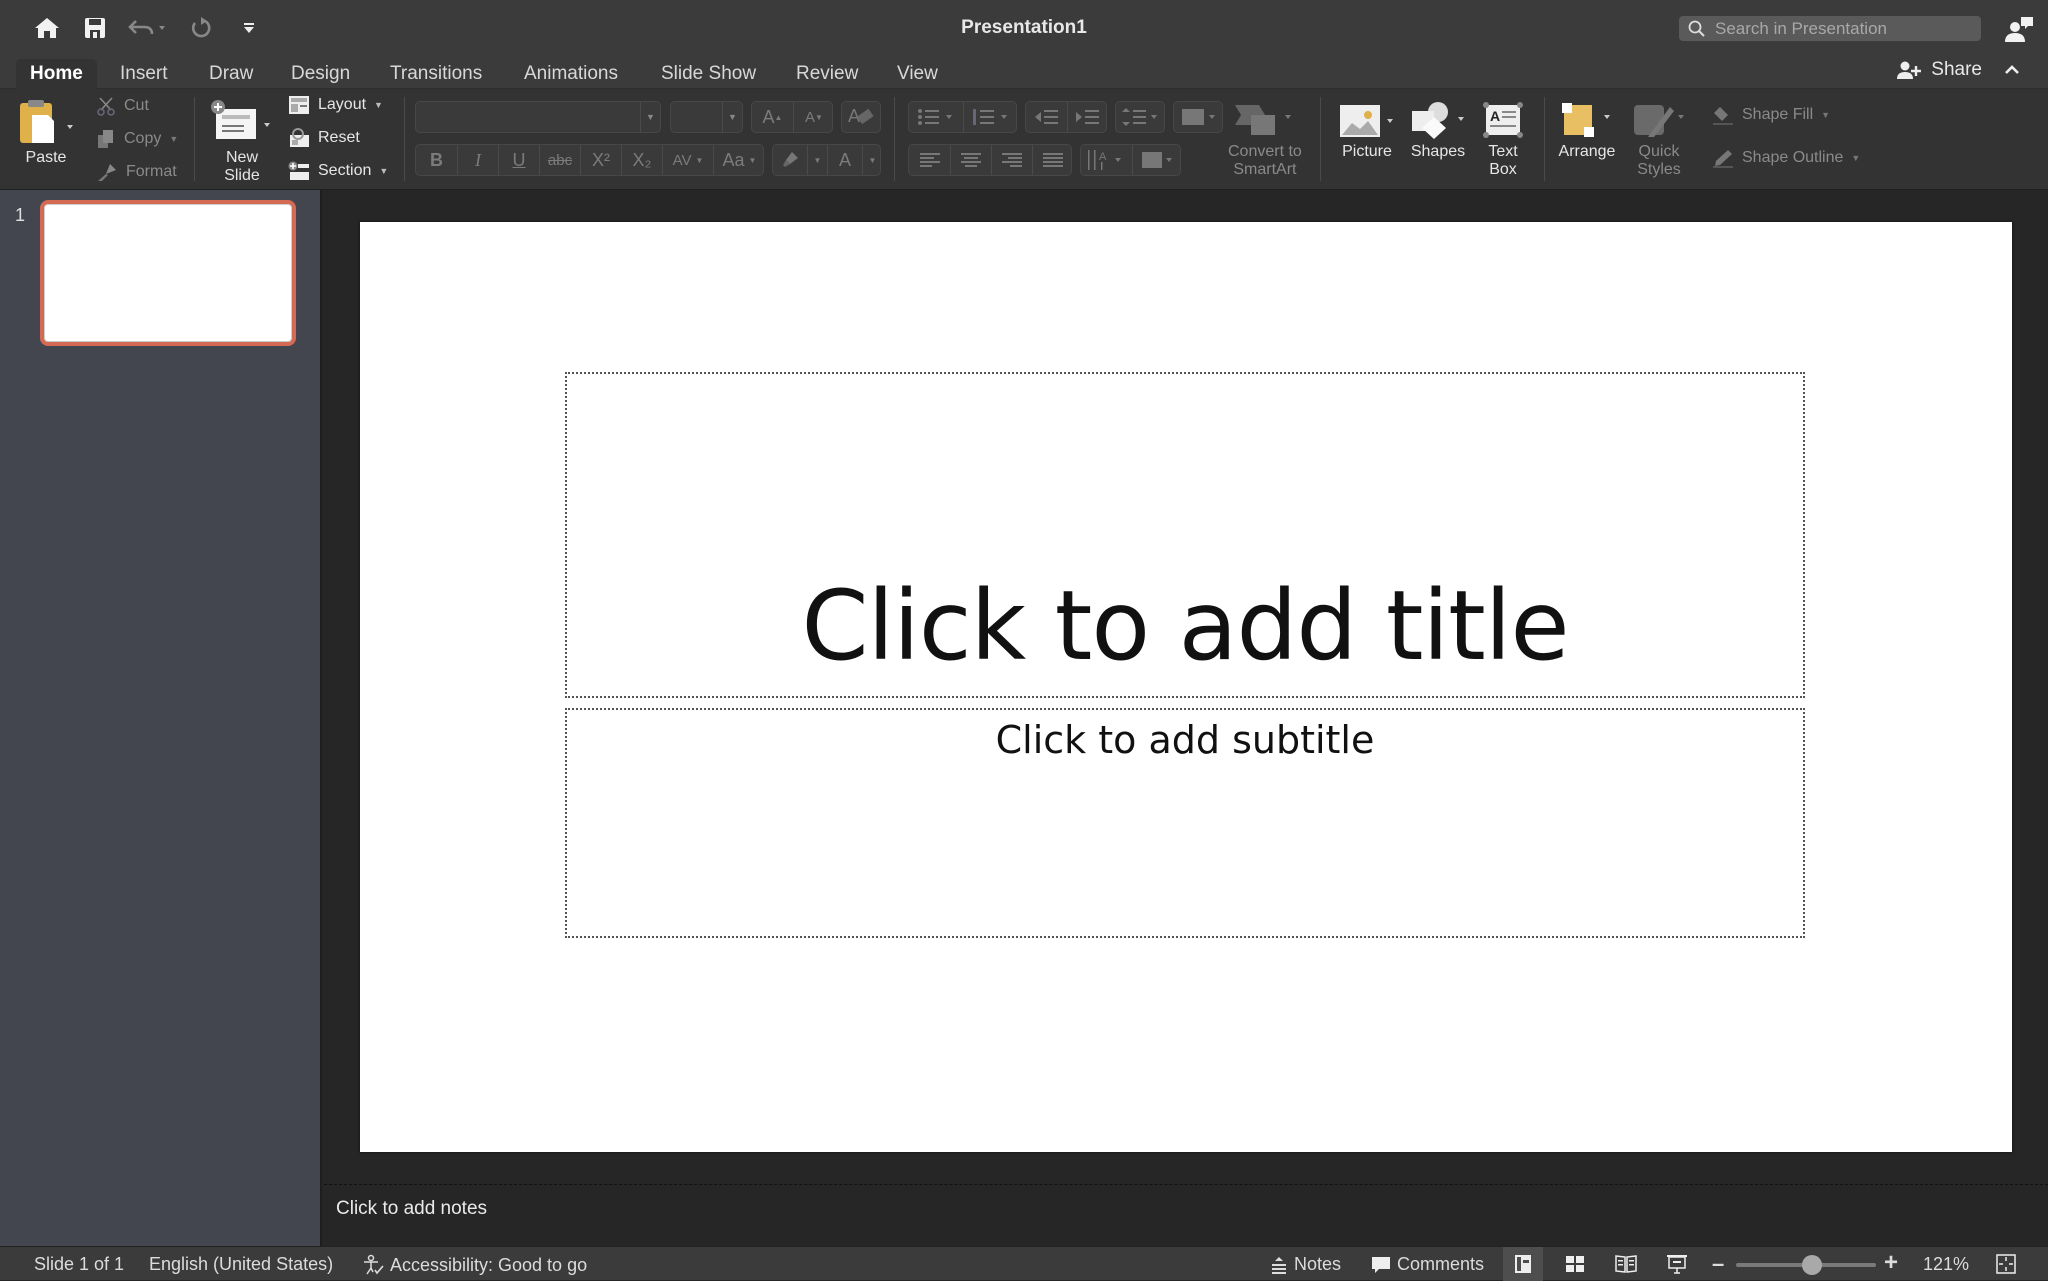 This screenshot has height=1281, width=2048. I want to click on copy-button: Copy ▼, so click(137, 139).